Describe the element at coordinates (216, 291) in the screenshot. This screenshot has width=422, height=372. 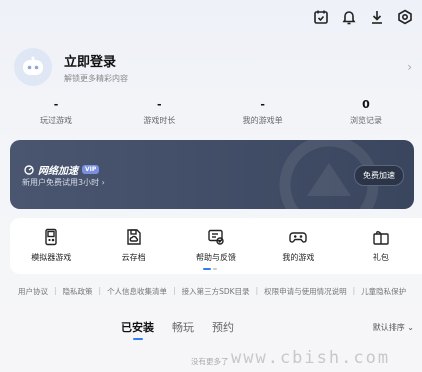
I see `link-third-party-sdk: 接入第三方SDK目录` at that location.